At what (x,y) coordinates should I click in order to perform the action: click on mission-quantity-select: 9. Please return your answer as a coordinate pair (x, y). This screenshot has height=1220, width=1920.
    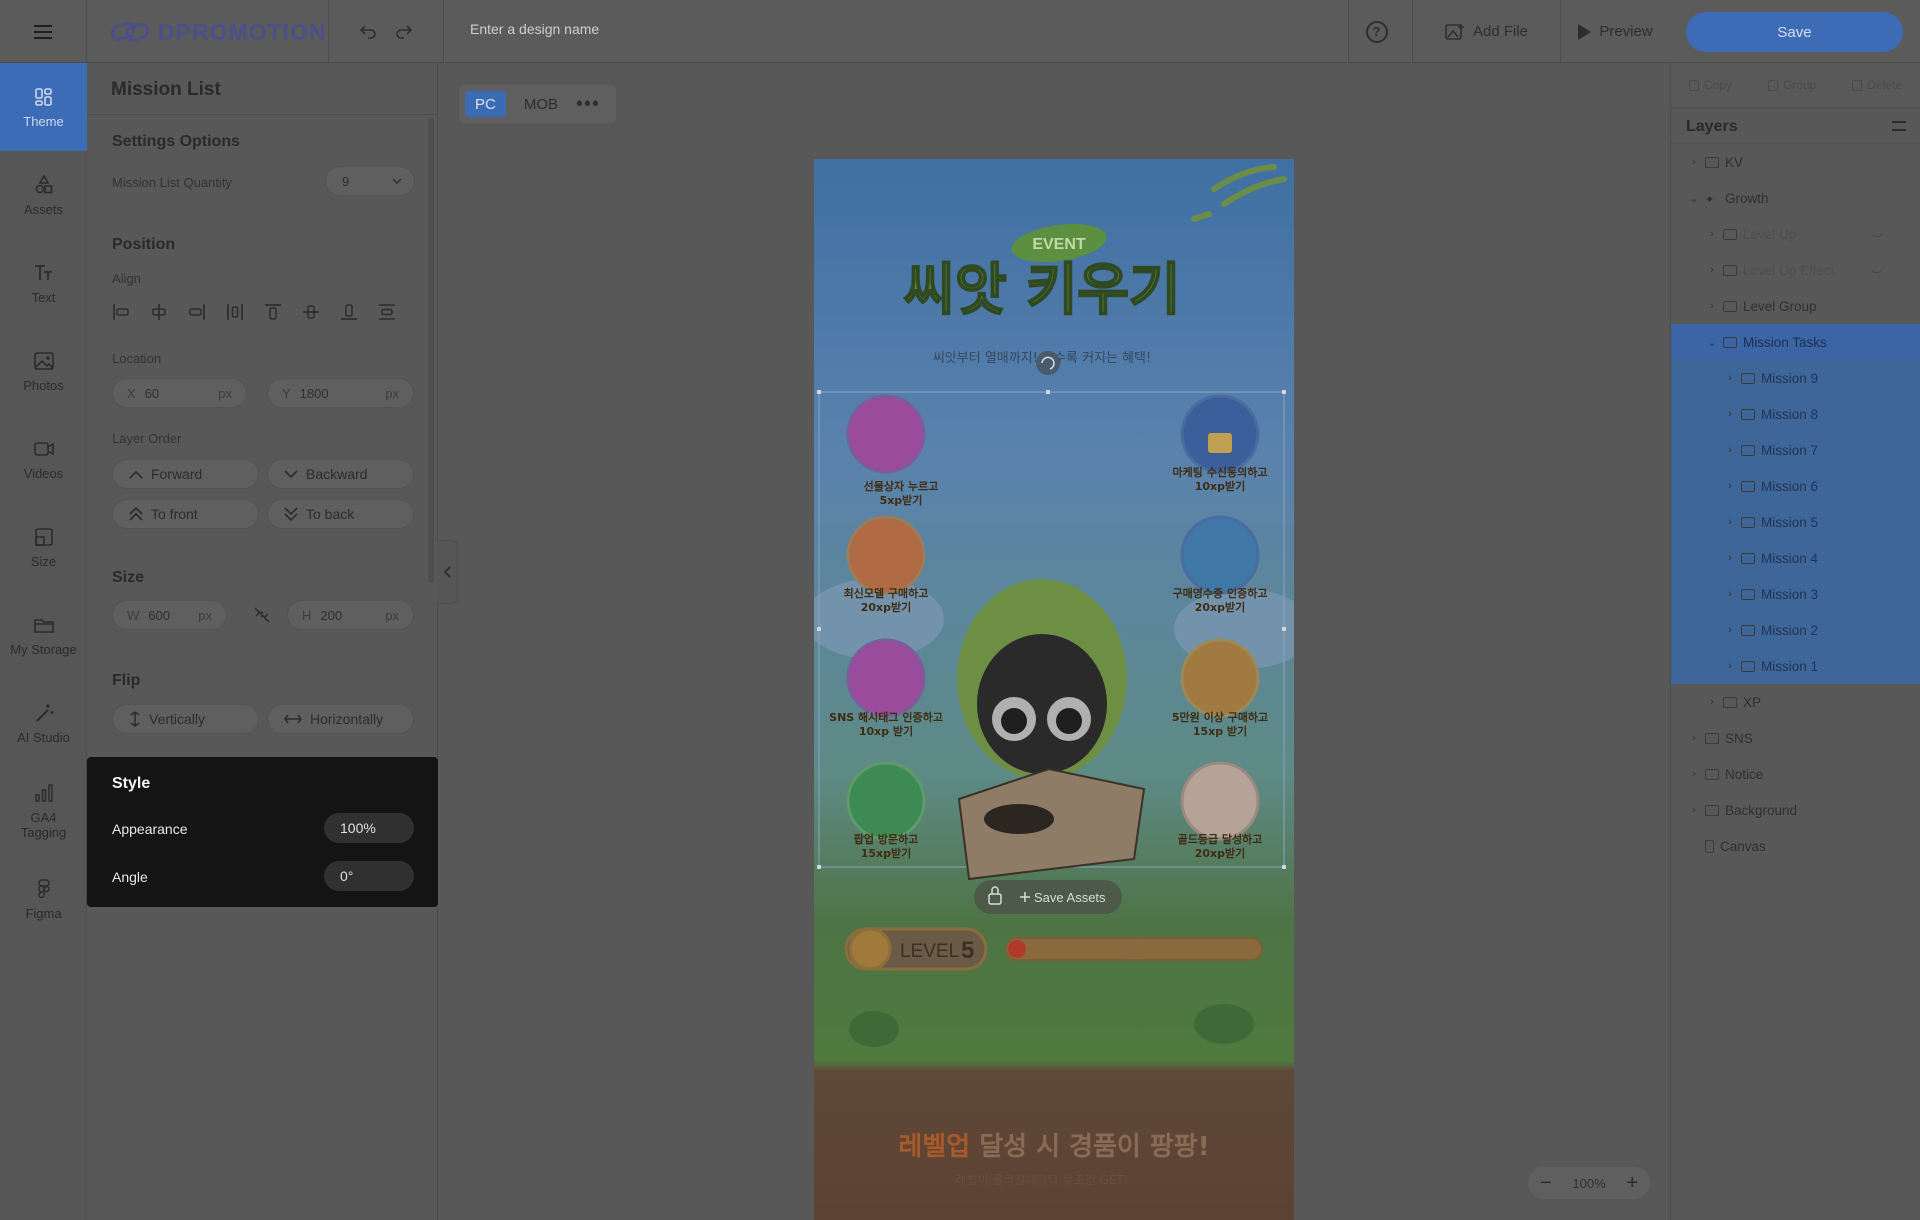
    Looking at the image, I should click on (370, 181).